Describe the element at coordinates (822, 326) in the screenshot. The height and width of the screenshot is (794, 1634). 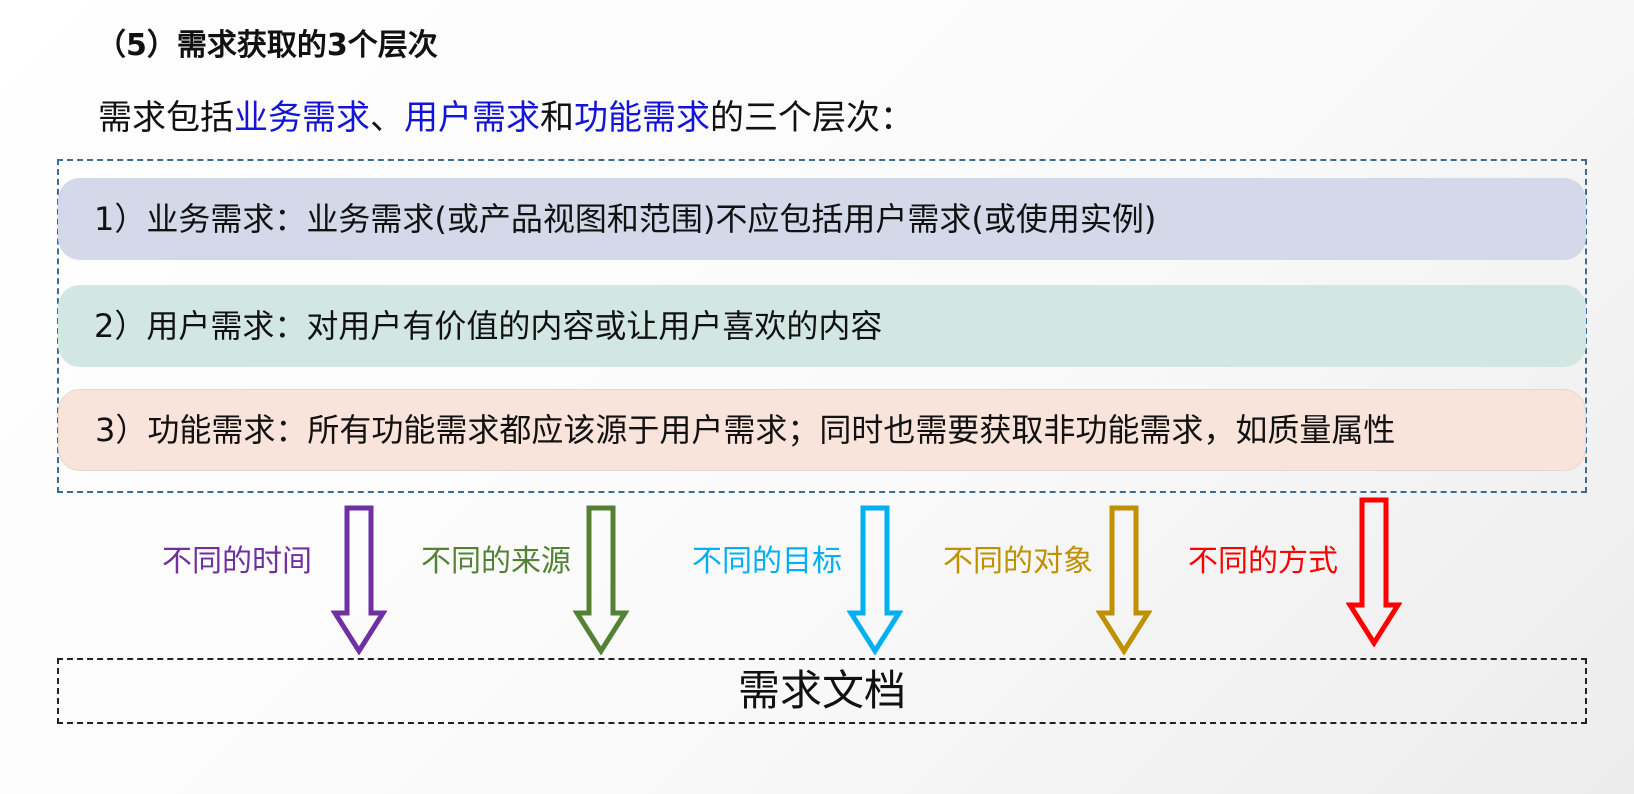
I see `level-user-requirement: 2）用户需求：对用户有价值的内容或让用户喜欢的内容` at that location.